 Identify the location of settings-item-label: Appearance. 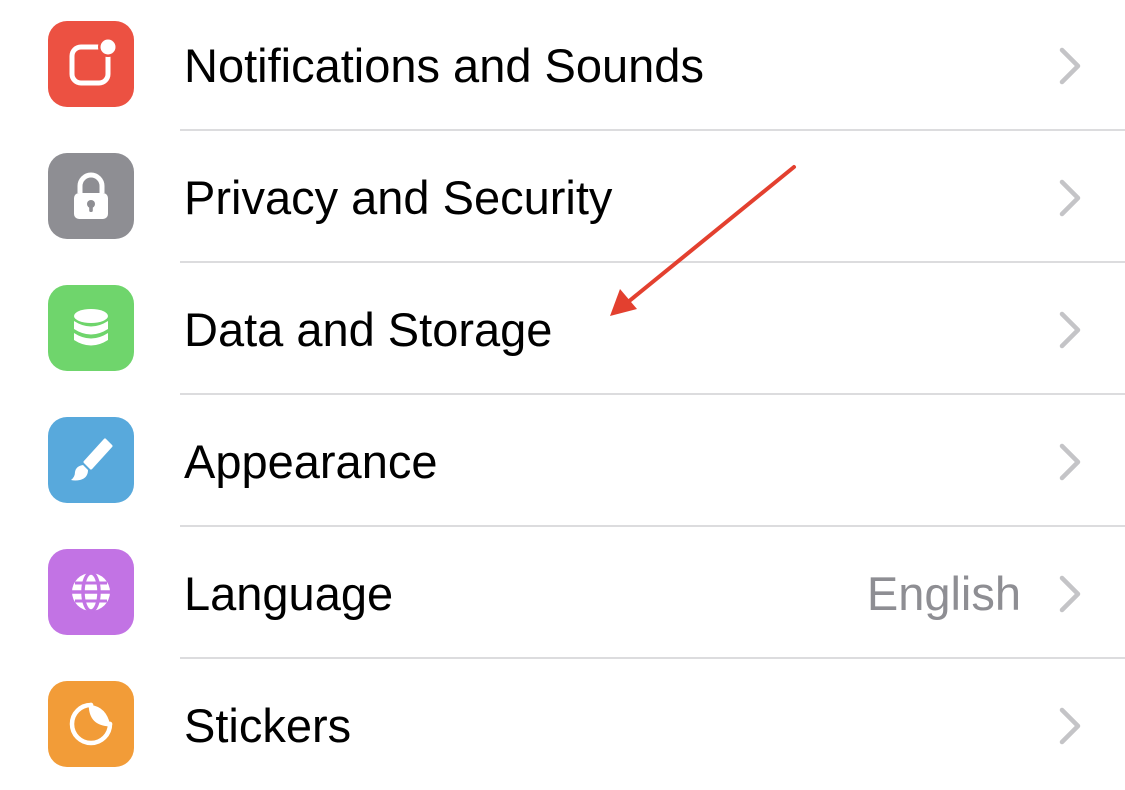
(311, 461).